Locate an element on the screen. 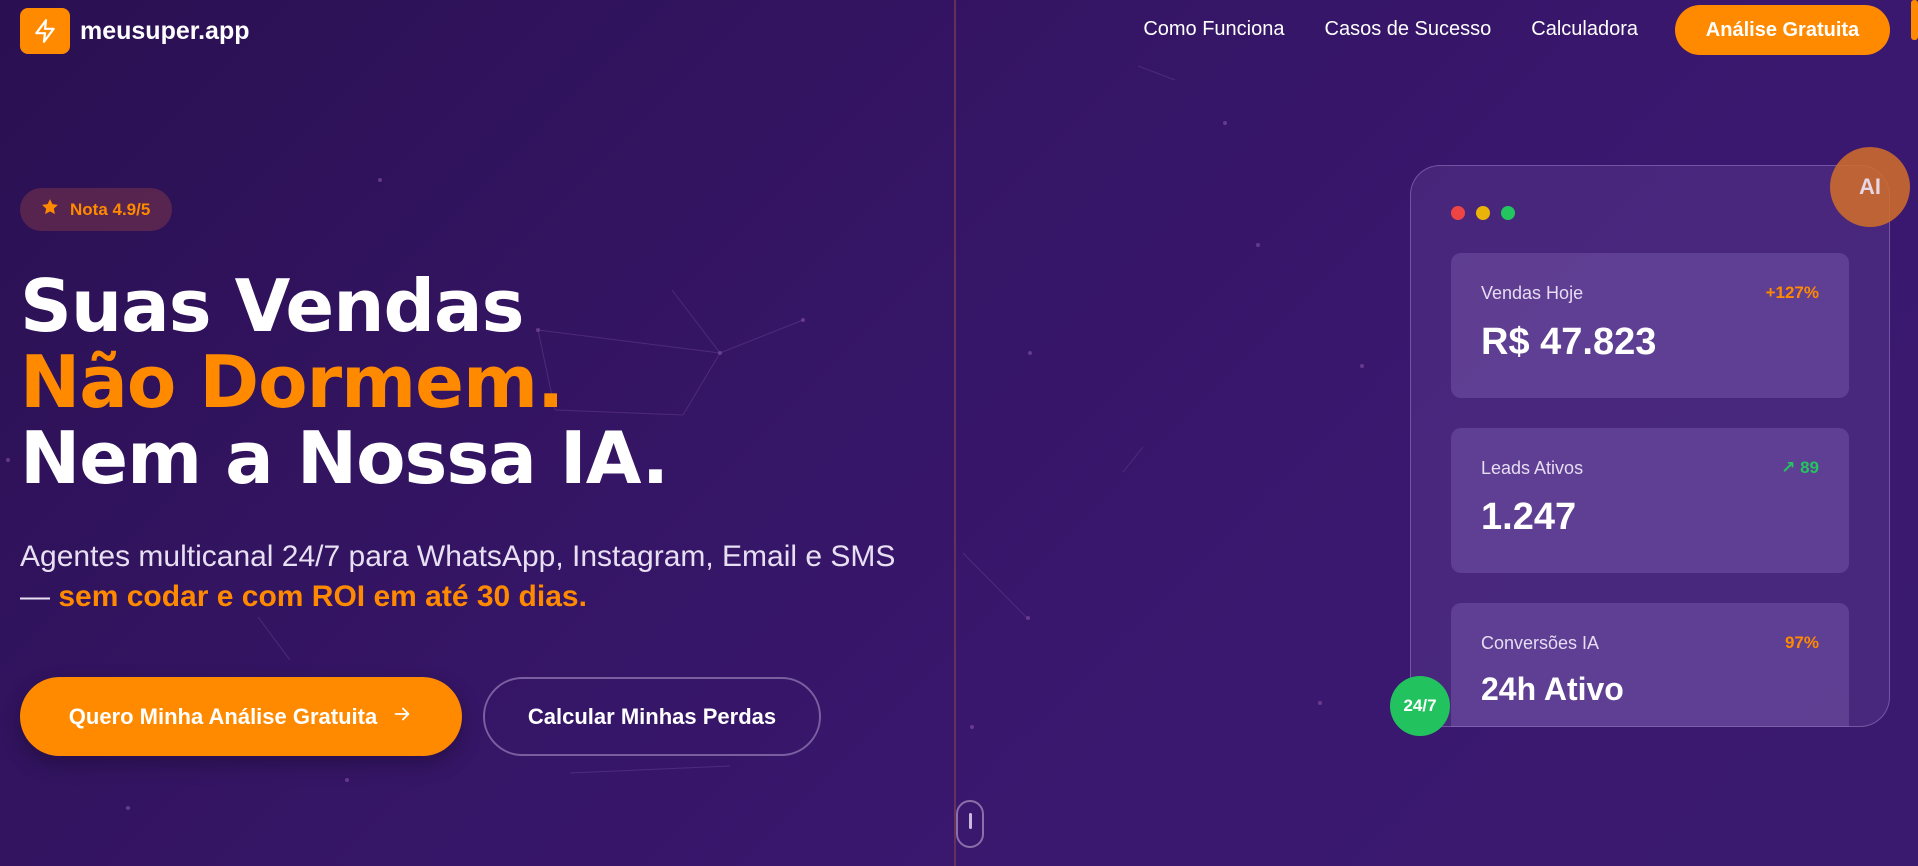  header-cta-button: Análise Gratuita is located at coordinates (1782, 30).